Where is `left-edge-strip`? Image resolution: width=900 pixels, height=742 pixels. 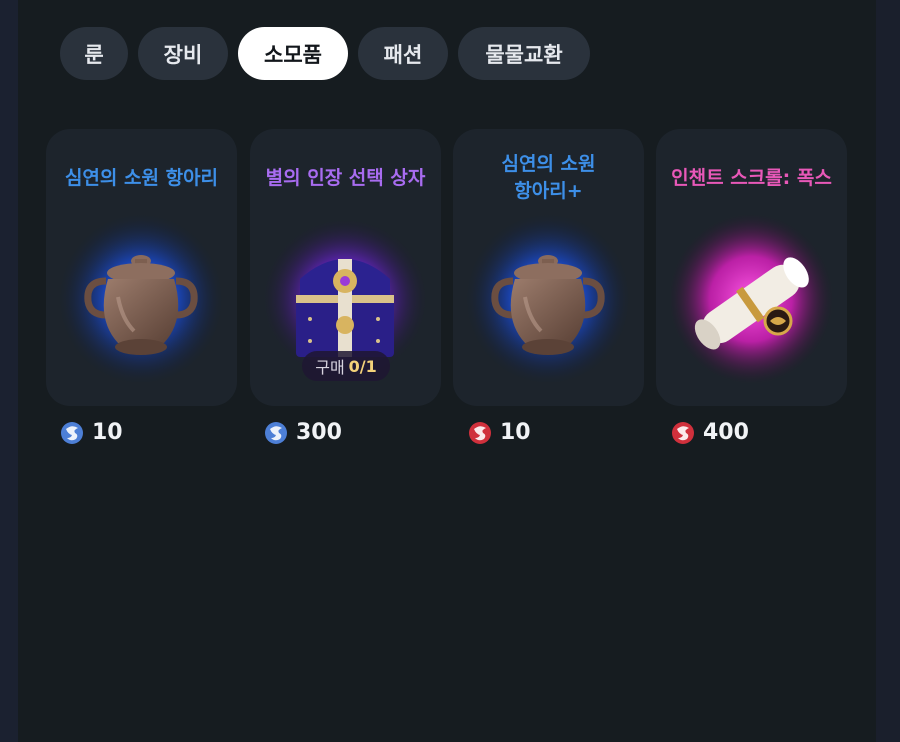
left-edge-strip is located at coordinates (9, 371).